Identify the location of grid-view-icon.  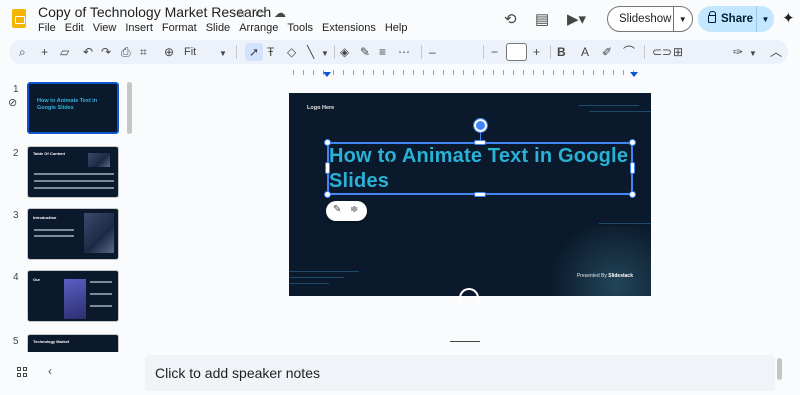
(22, 372).